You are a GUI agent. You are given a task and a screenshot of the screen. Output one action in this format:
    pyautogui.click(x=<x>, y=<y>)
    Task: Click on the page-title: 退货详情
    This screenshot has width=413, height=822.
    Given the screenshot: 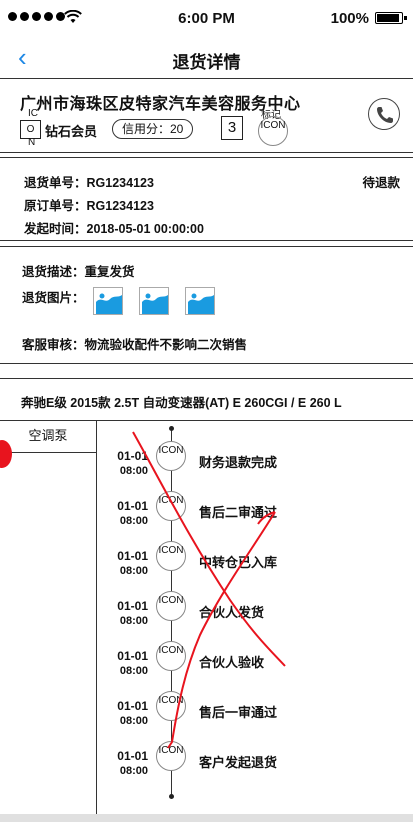 What is the action you would take?
    pyautogui.click(x=206, y=62)
    